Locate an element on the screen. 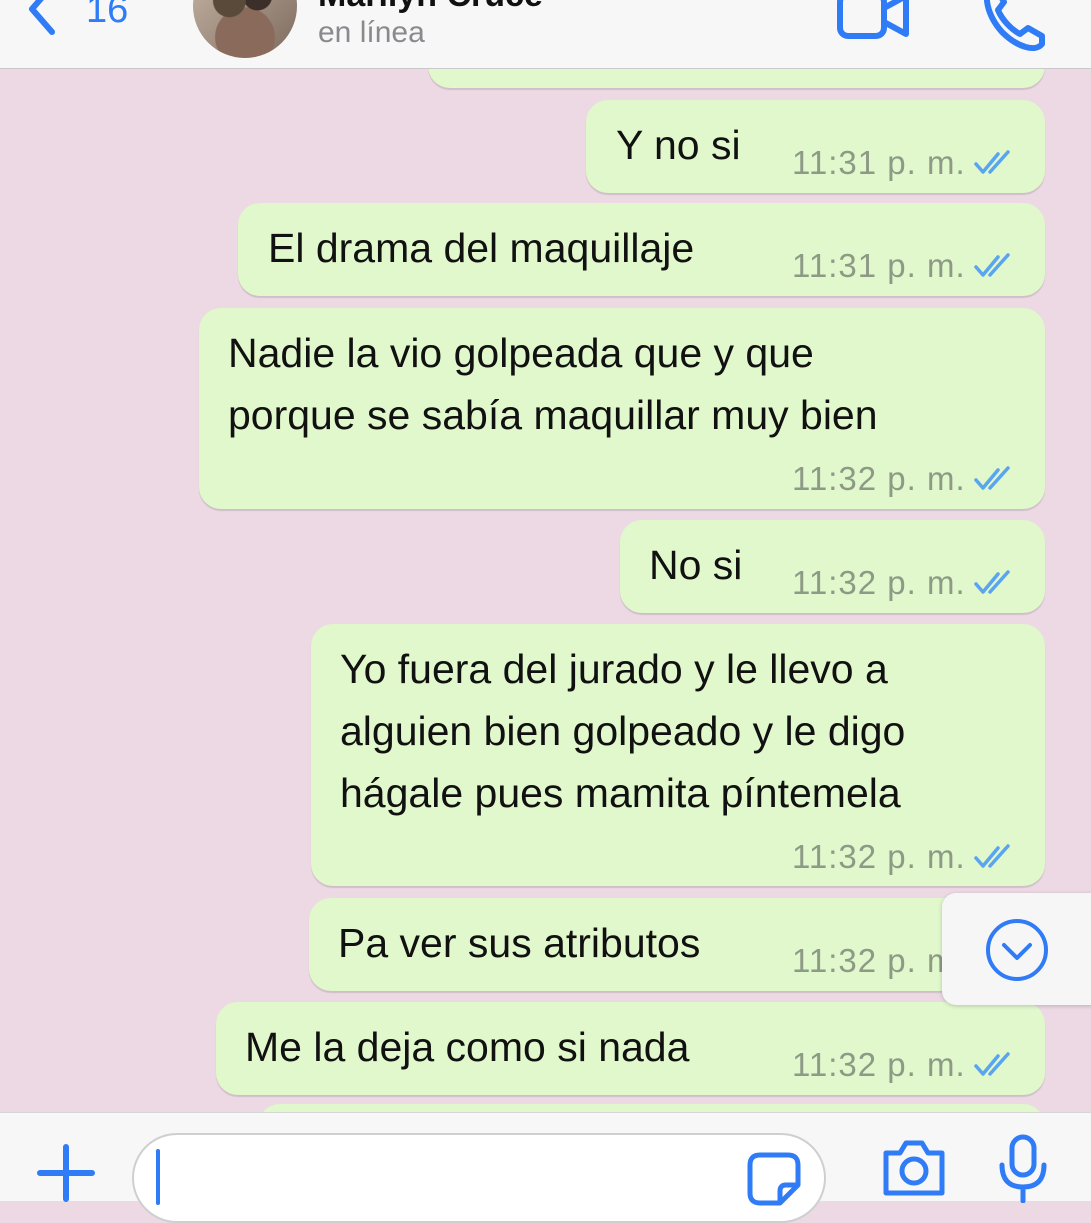 The width and height of the screenshot is (1091, 1223). message-text: El drama del maquillaje is located at coordinates (481, 248).